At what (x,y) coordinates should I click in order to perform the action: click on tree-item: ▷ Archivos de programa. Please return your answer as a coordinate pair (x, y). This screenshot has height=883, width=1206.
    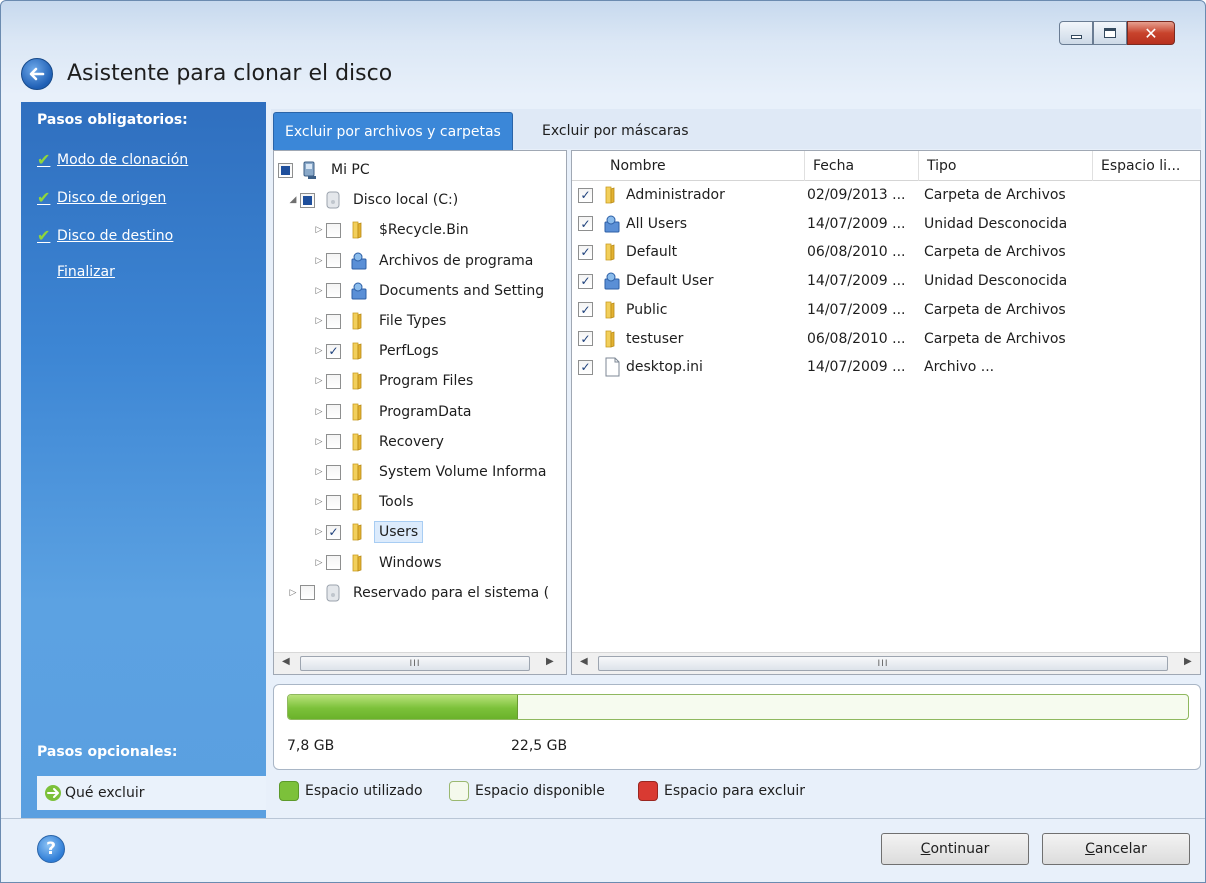
    Looking at the image, I should click on (422, 261).